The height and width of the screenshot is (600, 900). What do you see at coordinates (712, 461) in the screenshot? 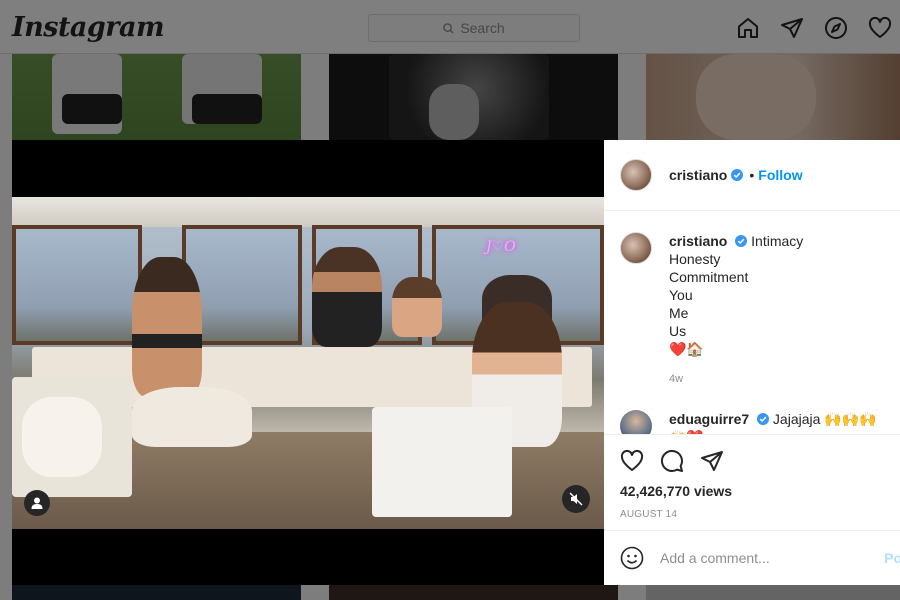
I see `share-direct-icon` at bounding box center [712, 461].